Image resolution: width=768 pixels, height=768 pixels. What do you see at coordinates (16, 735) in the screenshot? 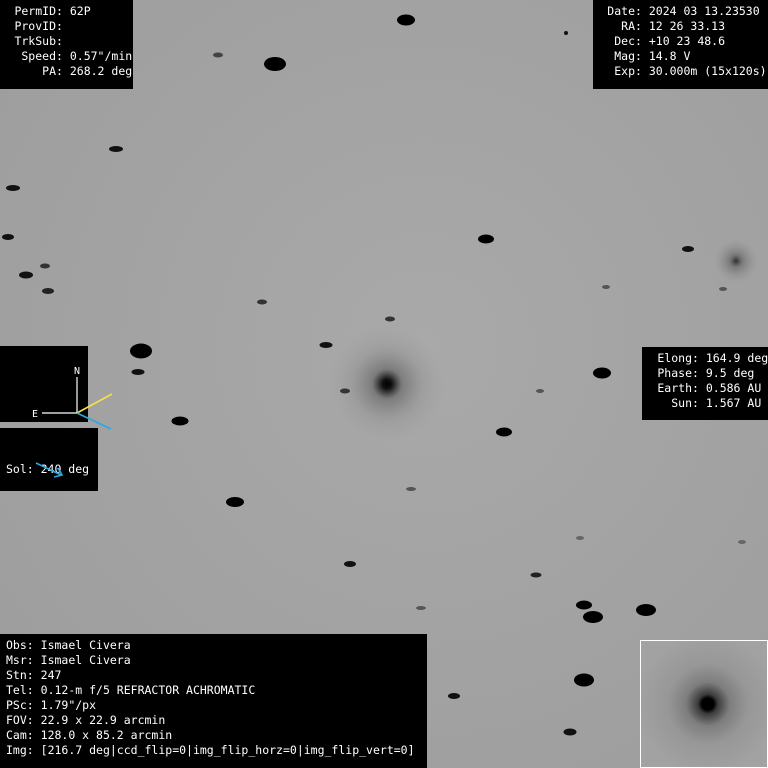
I see `info-key: Cam` at bounding box center [16, 735].